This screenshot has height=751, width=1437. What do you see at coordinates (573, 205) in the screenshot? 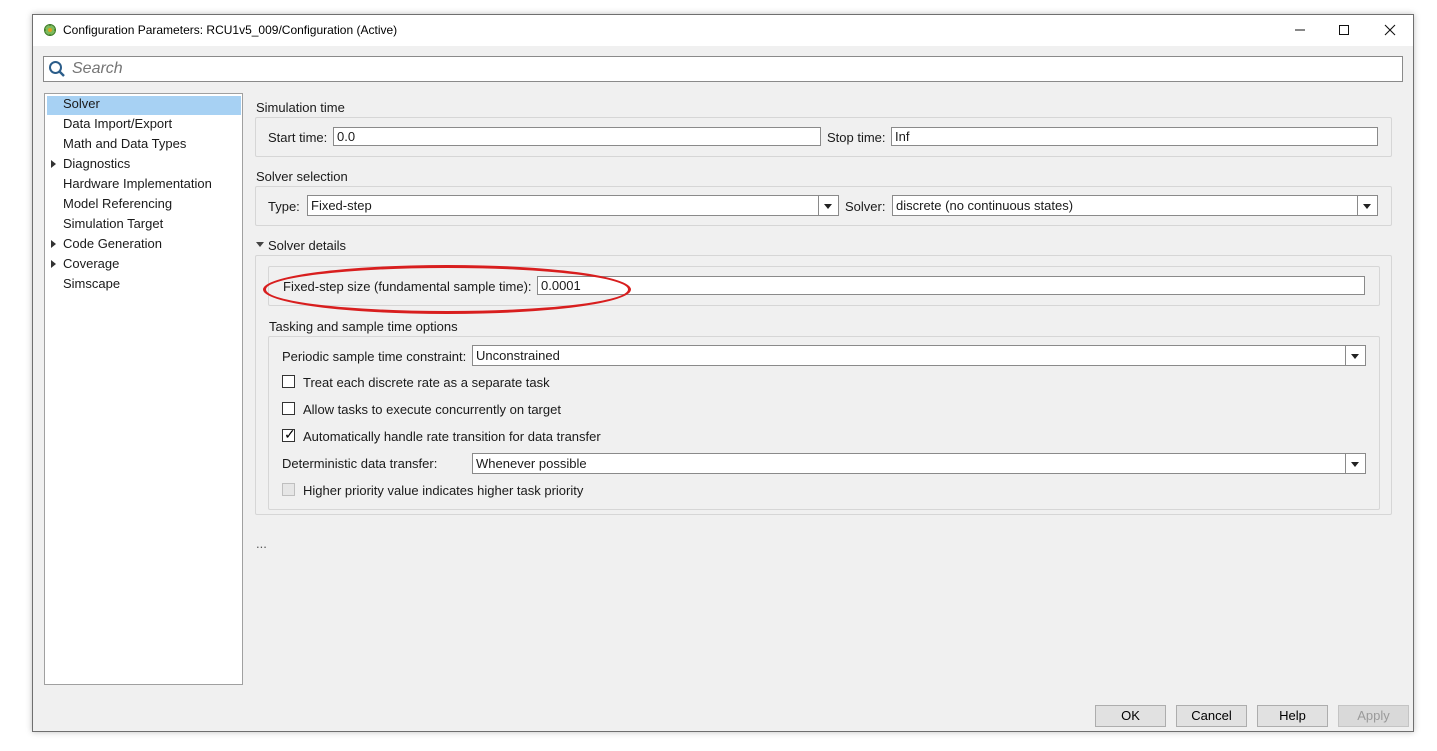
I see `solver-type-dropdown: Fixed-step` at bounding box center [573, 205].